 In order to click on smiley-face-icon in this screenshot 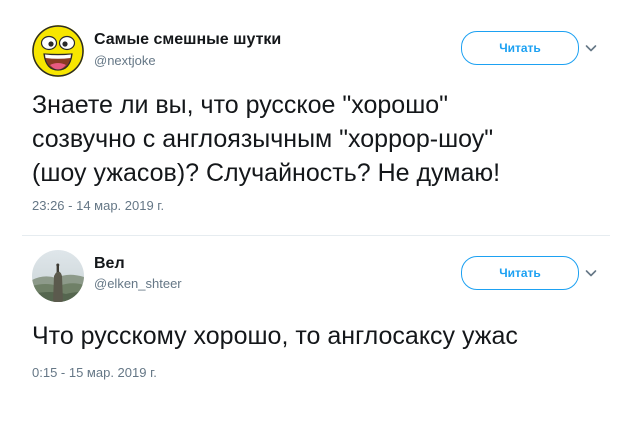, I will do `click(58, 51)`.